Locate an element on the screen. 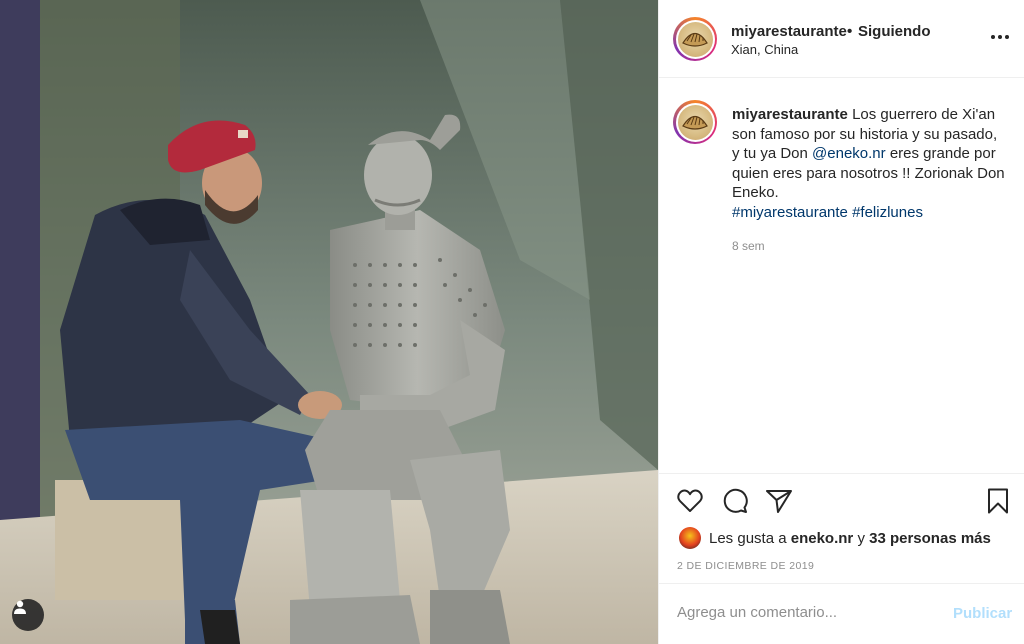  mention-link: @eneko.nr is located at coordinates (849, 153).